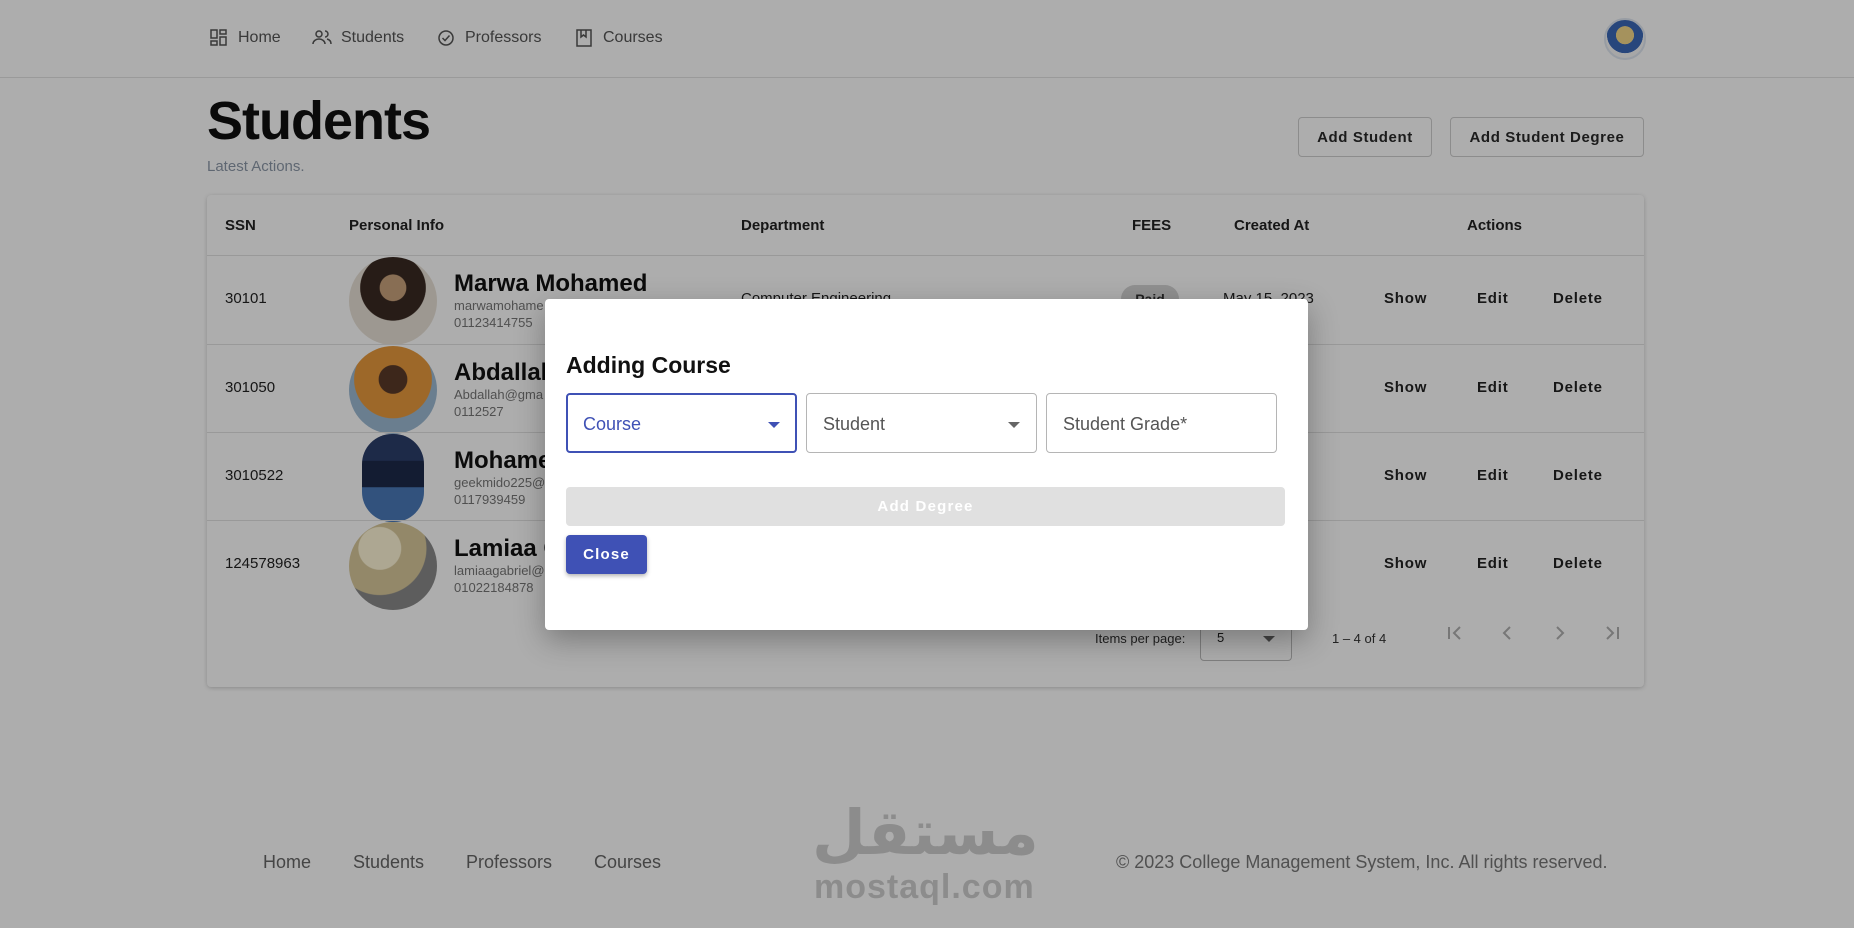 The image size is (1854, 928). What do you see at coordinates (921, 423) in the screenshot?
I see `student-select: Student` at bounding box center [921, 423].